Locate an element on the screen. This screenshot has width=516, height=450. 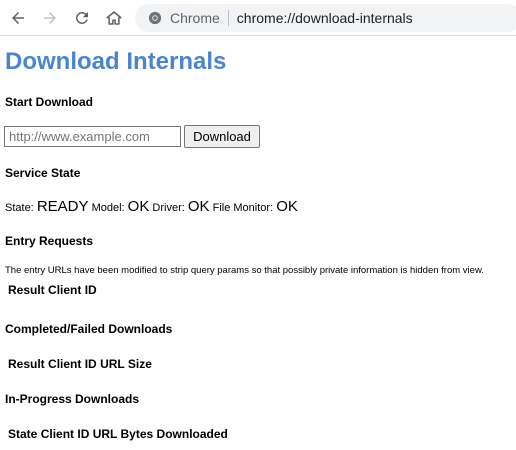
file-monitor-value: OK is located at coordinates (287, 206).